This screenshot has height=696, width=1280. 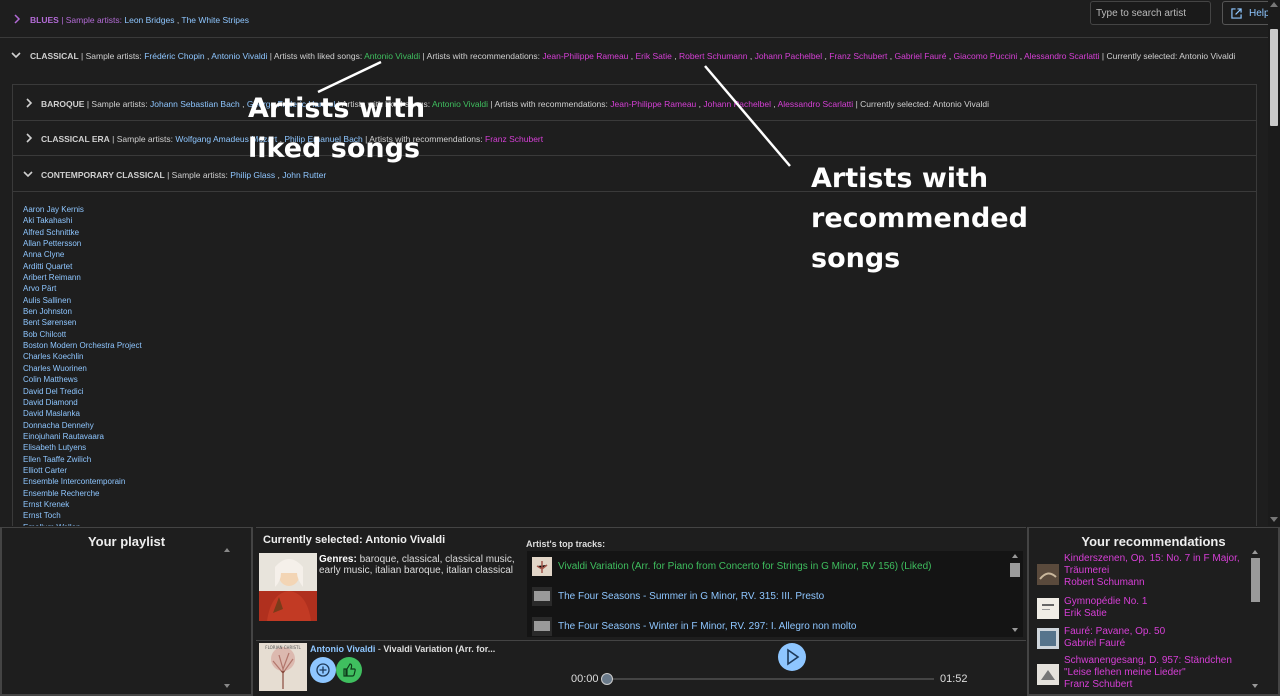 What do you see at coordinates (1274, 263) in the screenshot?
I see `page-scrollbar` at bounding box center [1274, 263].